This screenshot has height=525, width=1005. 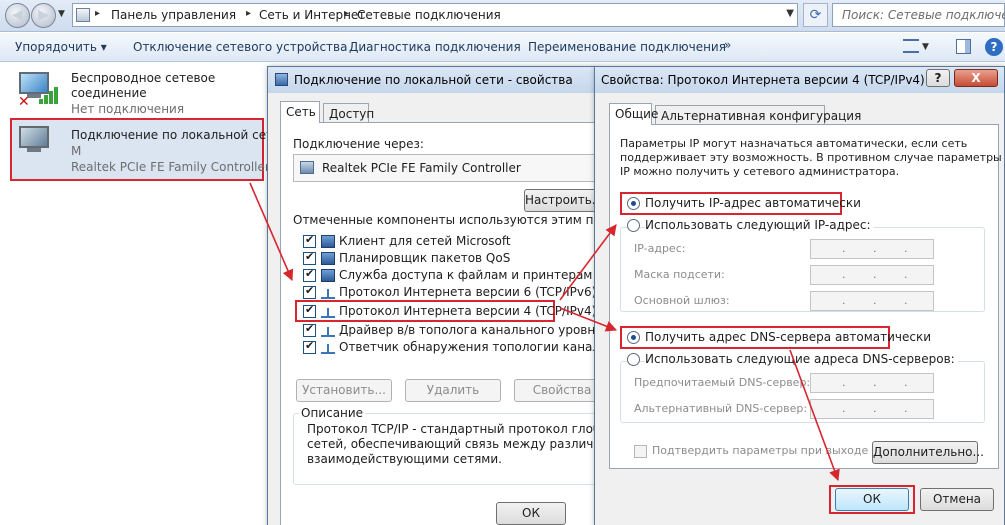 What do you see at coordinates (56, 47) in the screenshot?
I see `organize-label: Упорядочить` at bounding box center [56, 47].